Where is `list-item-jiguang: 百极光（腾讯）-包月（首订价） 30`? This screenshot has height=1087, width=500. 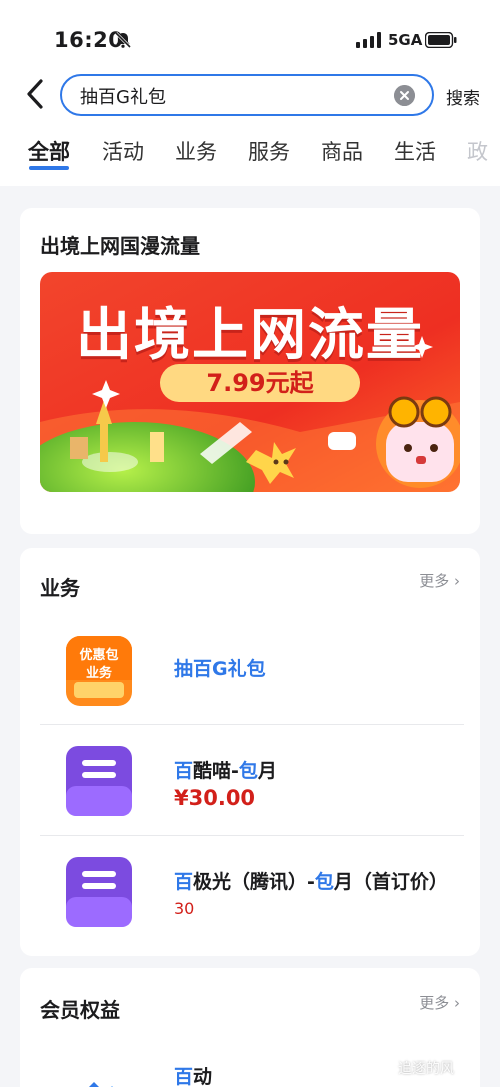
list-item-jiguang: 百极光（腾讯）-包月（首订价） 30 is located at coordinates (252, 890).